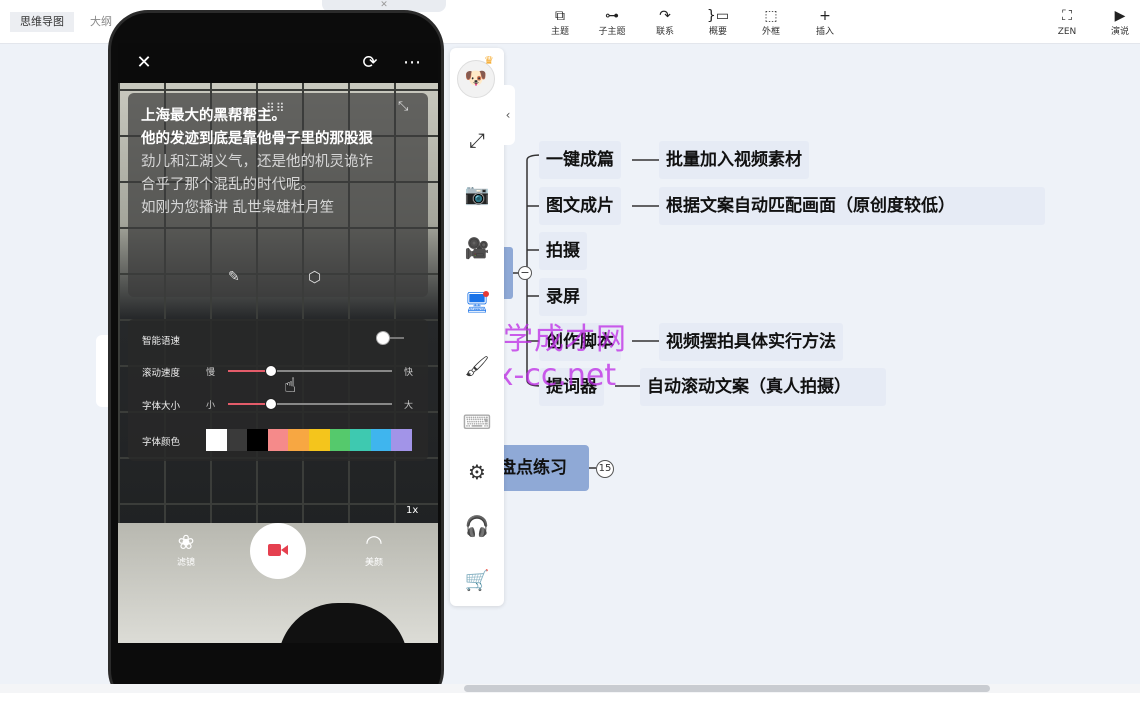 The width and height of the screenshot is (1140, 713). What do you see at coordinates (161, 341) in the screenshot?
I see `smart-speed-label: 智能语速` at bounding box center [161, 341].